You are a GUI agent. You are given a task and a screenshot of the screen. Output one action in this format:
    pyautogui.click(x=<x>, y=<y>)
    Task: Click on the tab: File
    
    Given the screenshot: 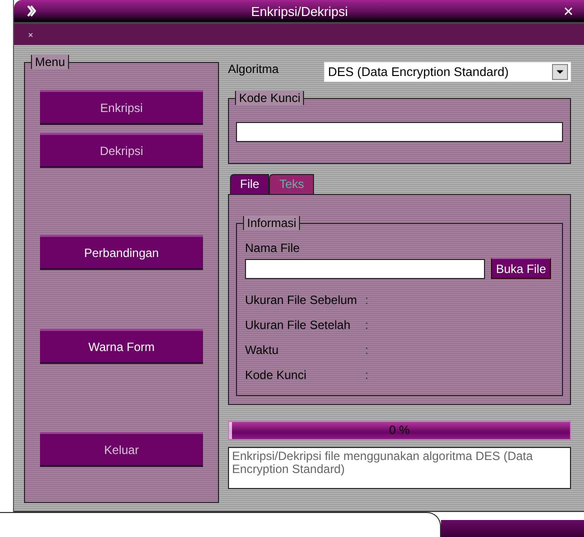 What is the action you would take?
    pyautogui.click(x=250, y=184)
    